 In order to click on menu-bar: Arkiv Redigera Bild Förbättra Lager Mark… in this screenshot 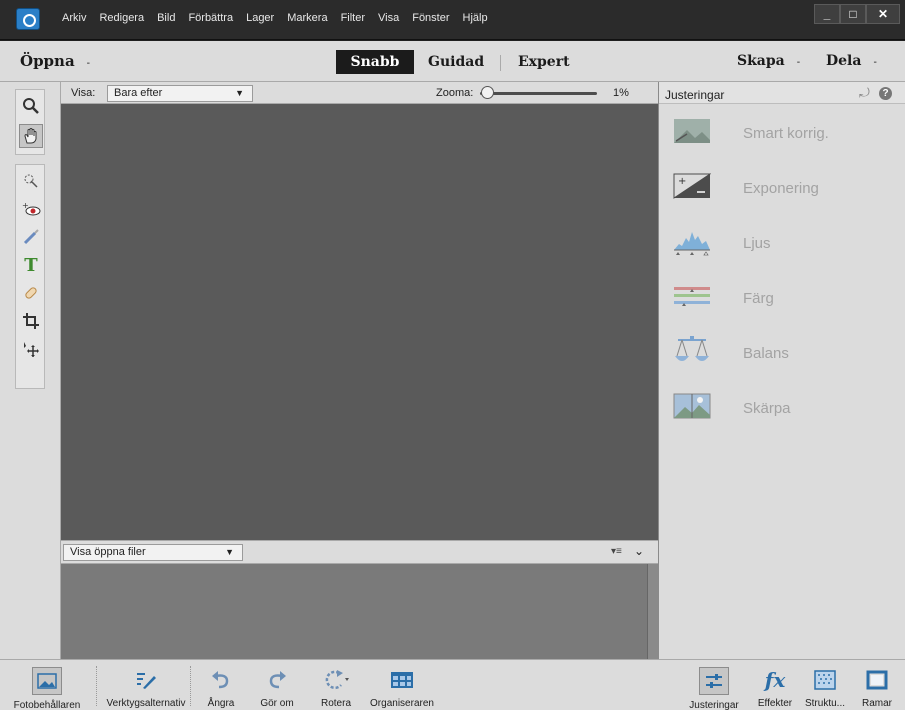, I will do `click(452, 20)`.